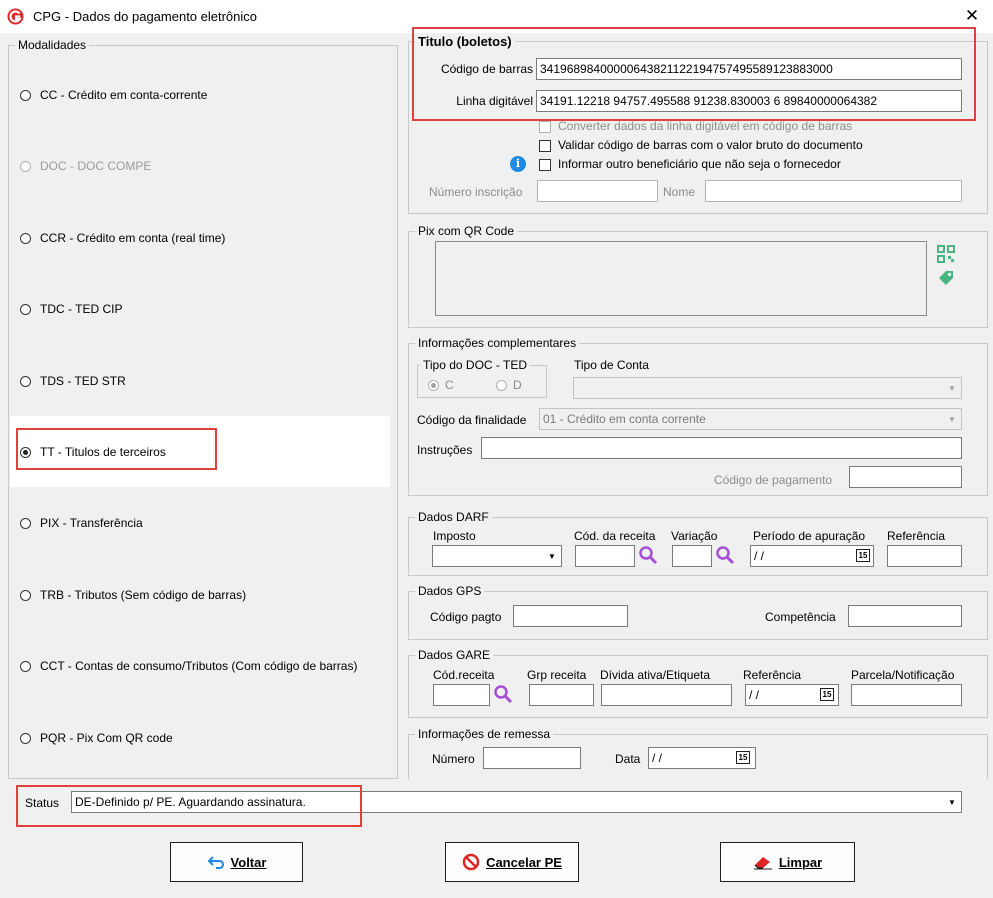 This screenshot has width=993, height=898. Describe the element at coordinates (767, 388) in the screenshot. I see `tipo-conta-select: ▼` at that location.